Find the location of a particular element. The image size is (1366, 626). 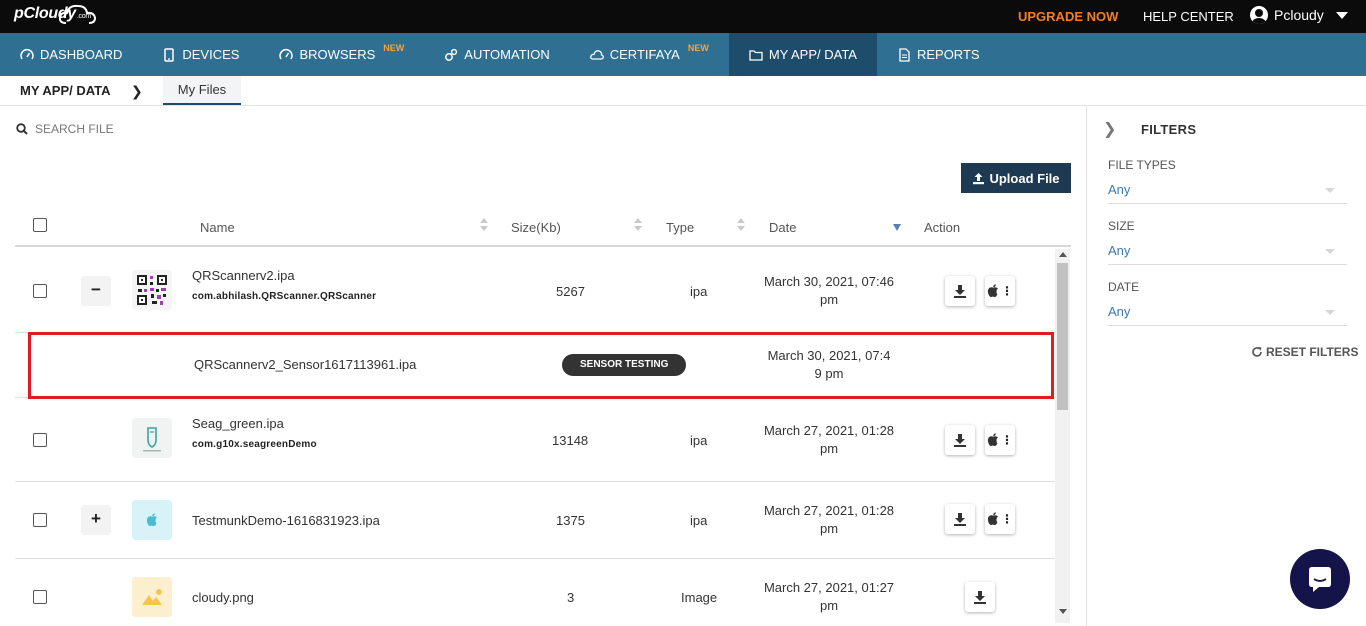

package-id: com.g10x.seagreenDemo is located at coordinates (254, 444).